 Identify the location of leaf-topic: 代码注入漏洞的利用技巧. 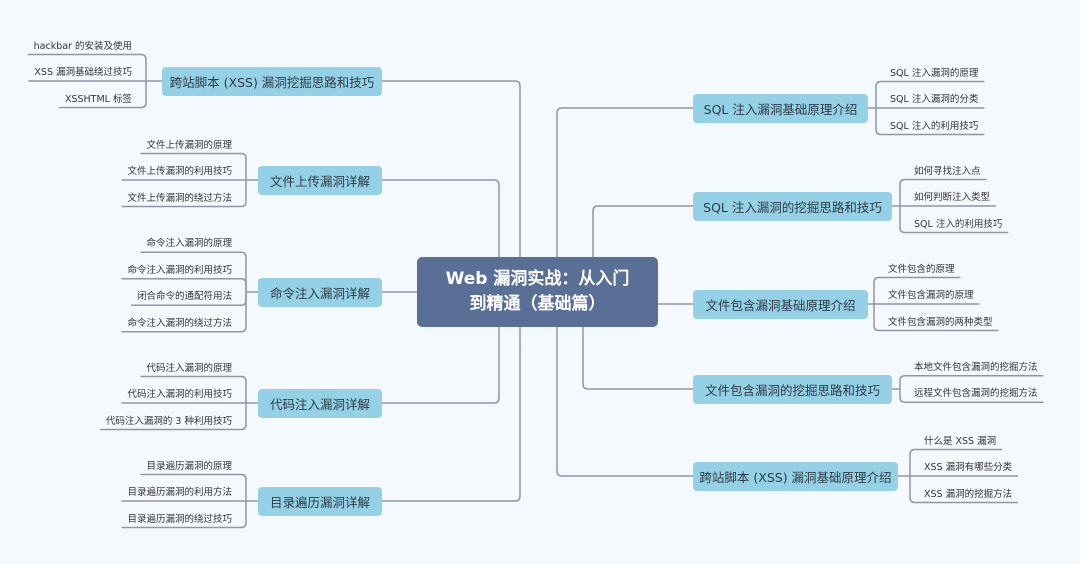
(179, 395).